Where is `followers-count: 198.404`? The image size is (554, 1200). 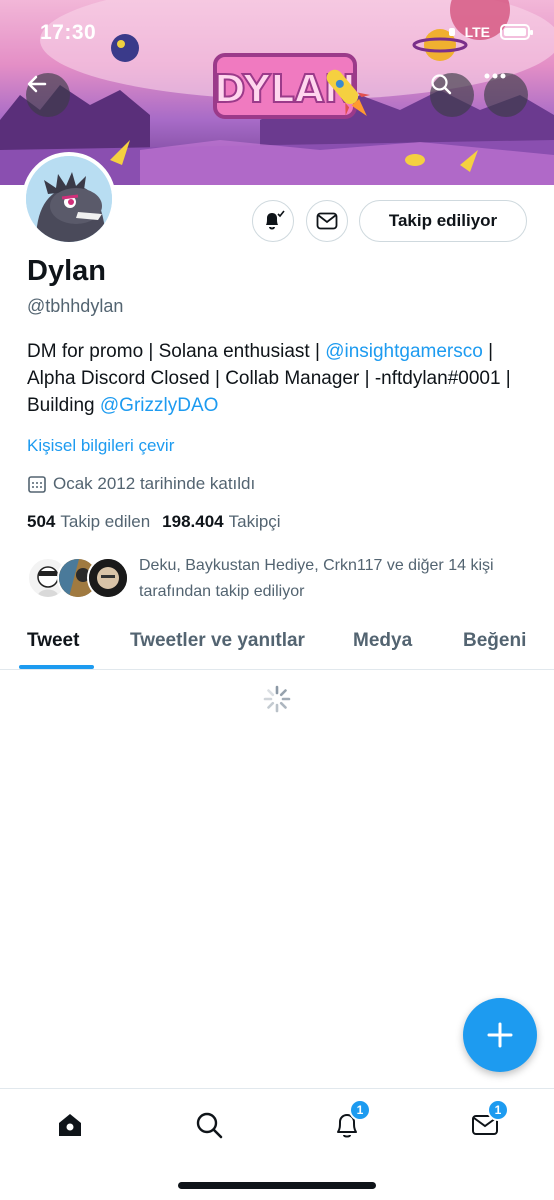
followers-count: 198.404 is located at coordinates (193, 521).